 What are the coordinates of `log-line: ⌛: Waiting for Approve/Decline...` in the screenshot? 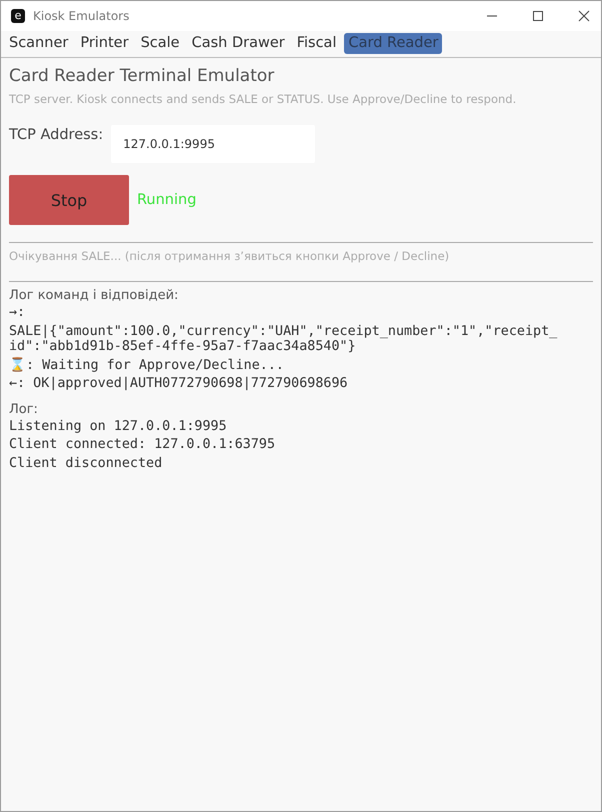 It's located at (147, 365).